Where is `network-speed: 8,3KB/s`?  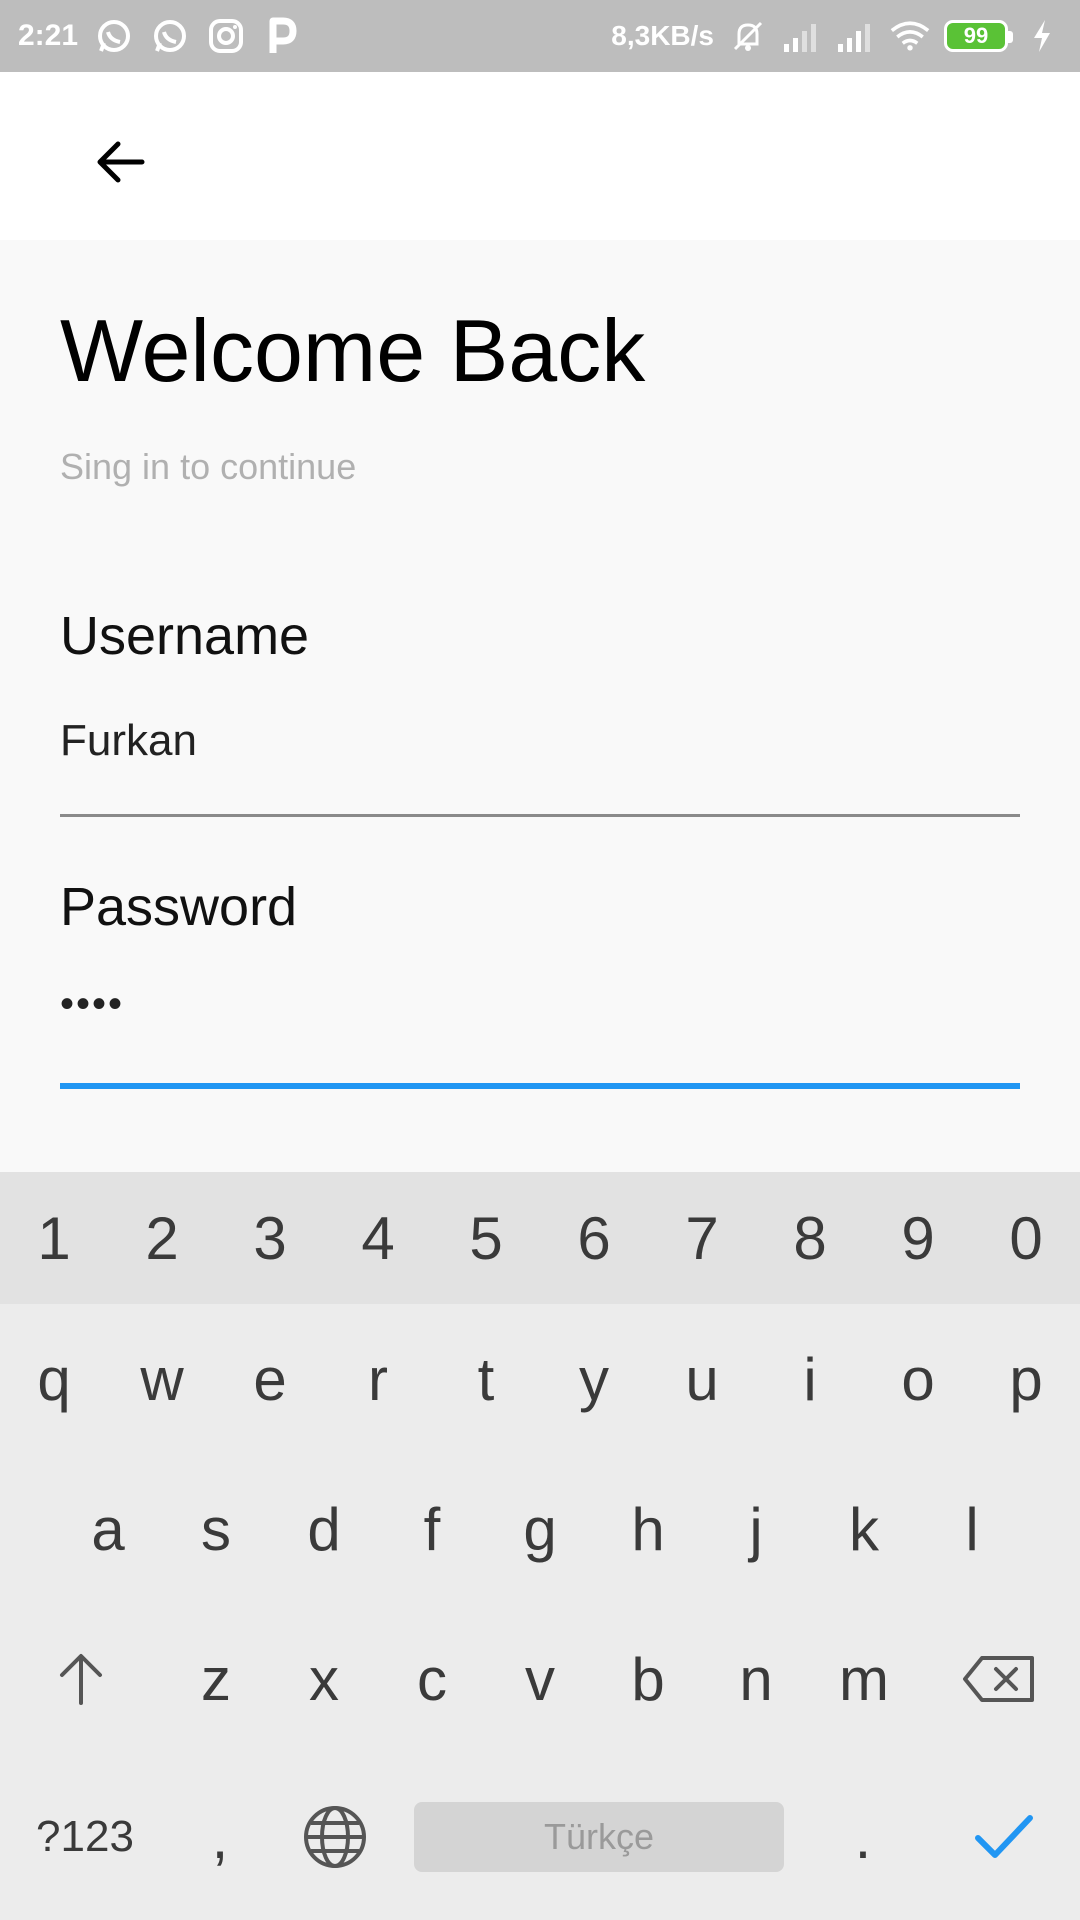 network-speed: 8,3KB/s is located at coordinates (662, 35).